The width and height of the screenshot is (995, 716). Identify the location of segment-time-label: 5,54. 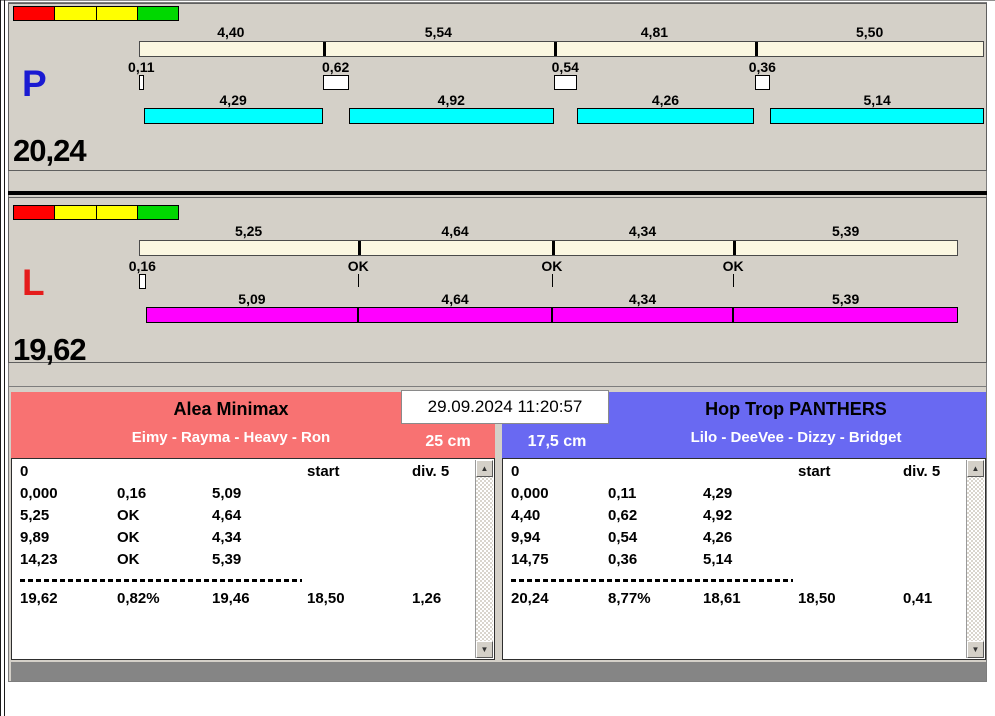
(438, 32).